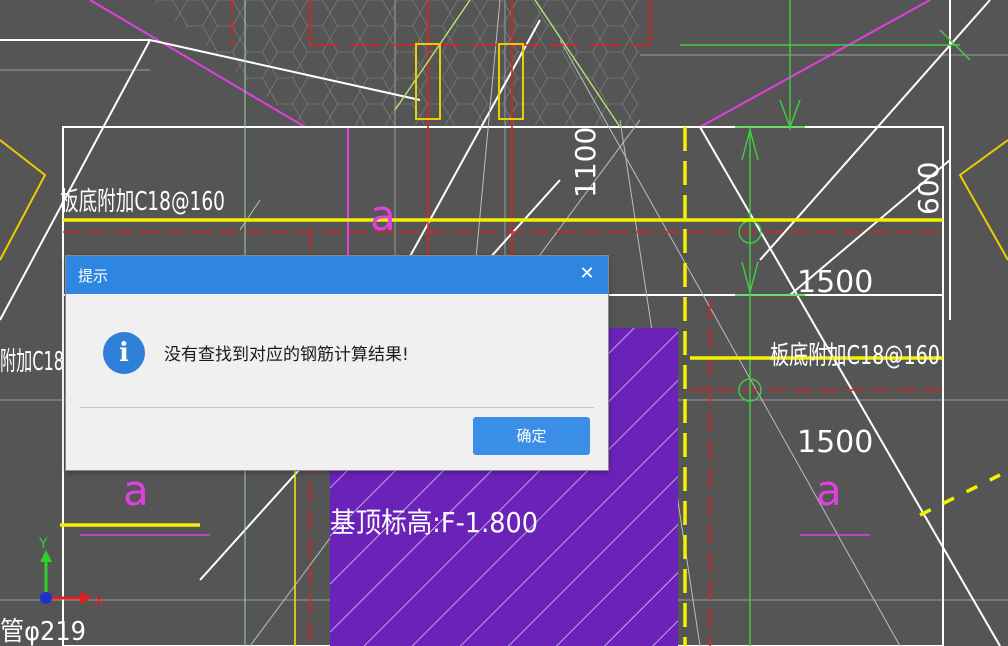 This screenshot has height=646, width=1008. I want to click on rebar-label-top: 板底附加C18@160, so click(142, 202).